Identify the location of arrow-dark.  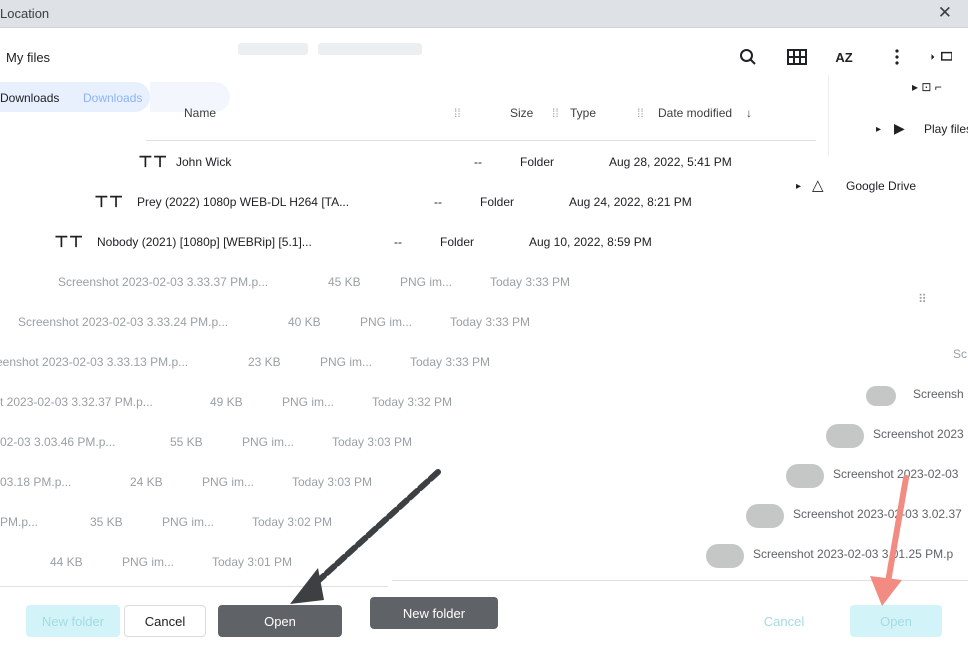
(365, 536).